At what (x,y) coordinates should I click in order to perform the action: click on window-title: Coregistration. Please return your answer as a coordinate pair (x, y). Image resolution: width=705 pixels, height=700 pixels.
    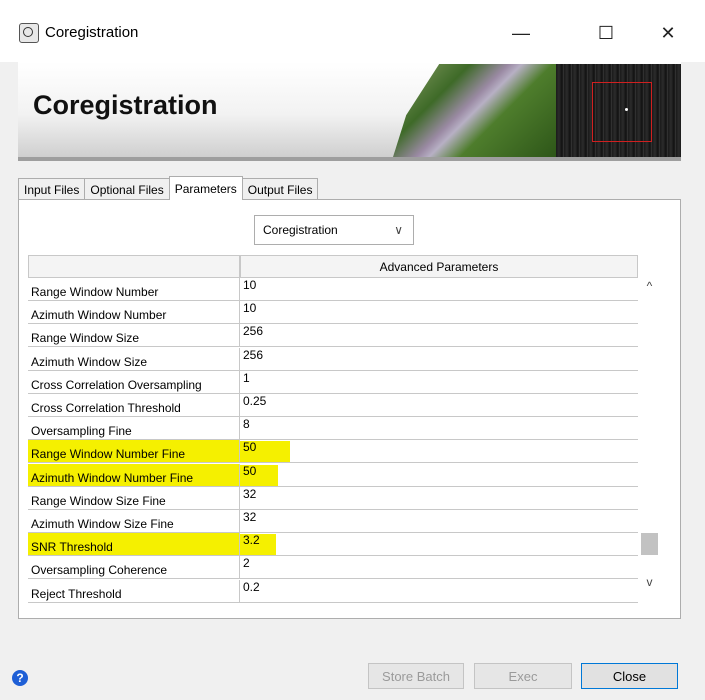
    Looking at the image, I should click on (92, 32).